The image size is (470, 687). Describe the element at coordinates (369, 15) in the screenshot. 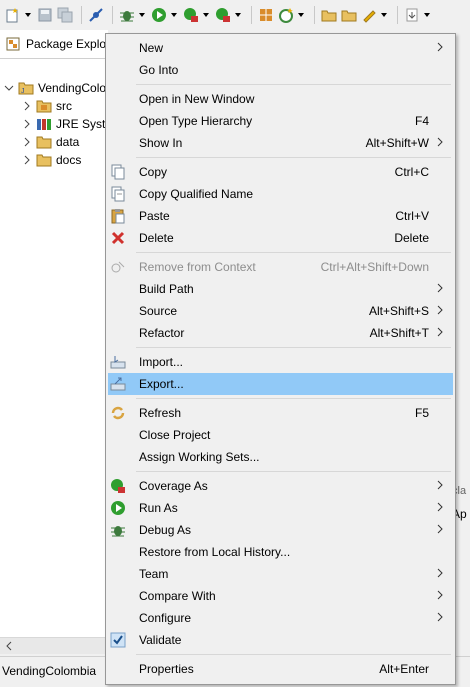

I see `search-icon` at that location.